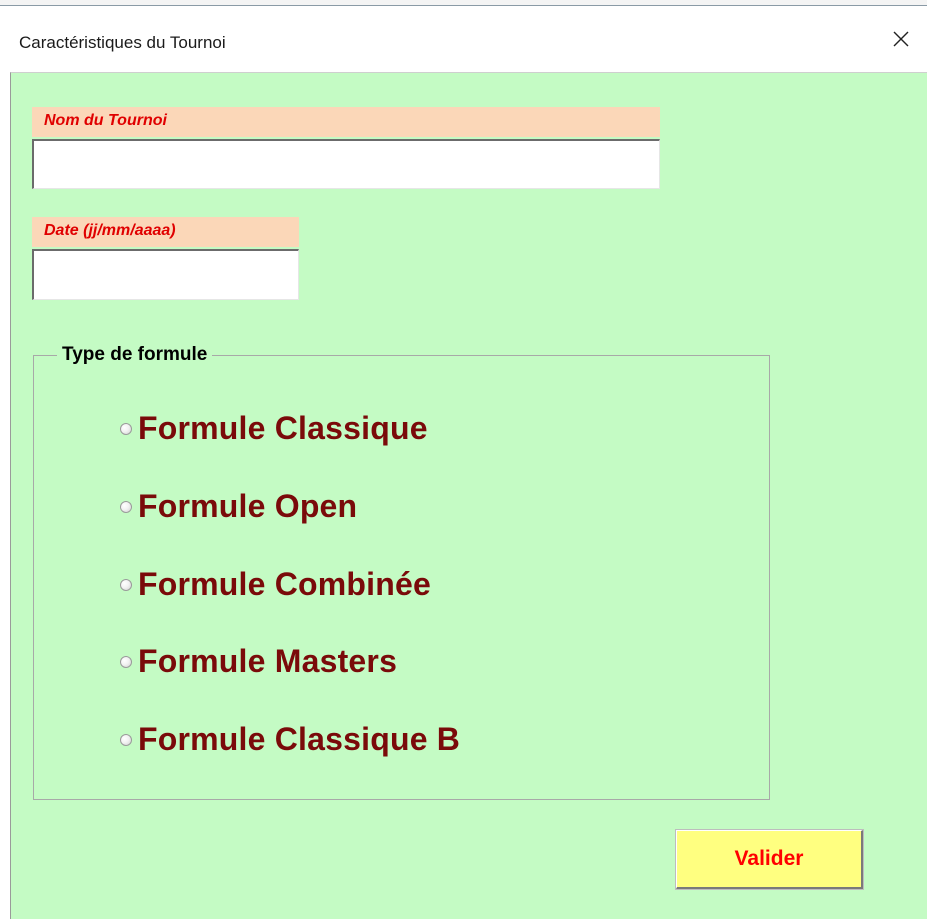  I want to click on title-bar: Caractéristiques du Tournoi, so click(463, 39).